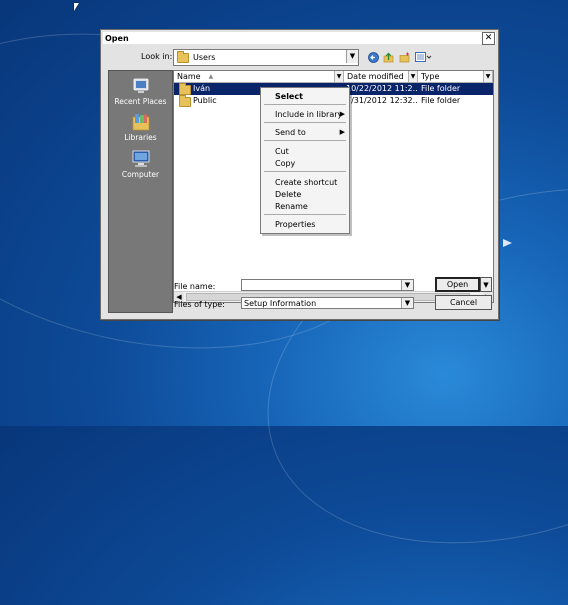 This screenshot has width=568, height=605. Describe the element at coordinates (141, 159) in the screenshot. I see `computer-icon` at that location.